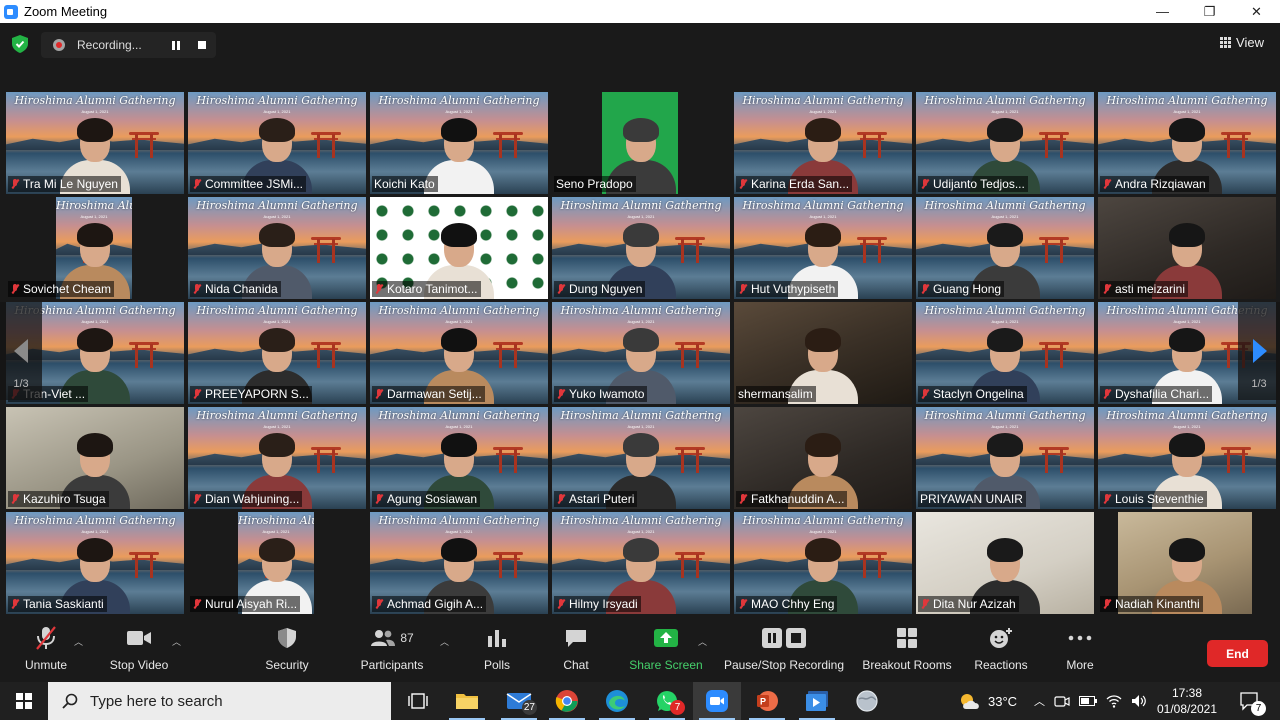 Image resolution: width=1280 pixels, height=720 pixels. What do you see at coordinates (1114, 701) in the screenshot?
I see `wifi-icon` at bounding box center [1114, 701].